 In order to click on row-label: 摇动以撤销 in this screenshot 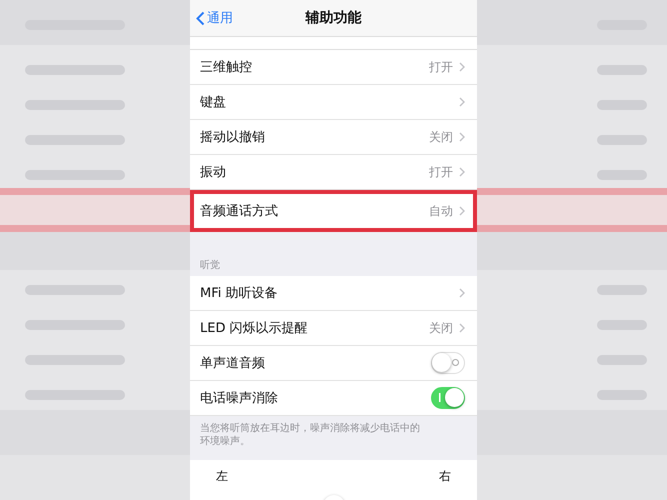, I will do `click(233, 137)`.